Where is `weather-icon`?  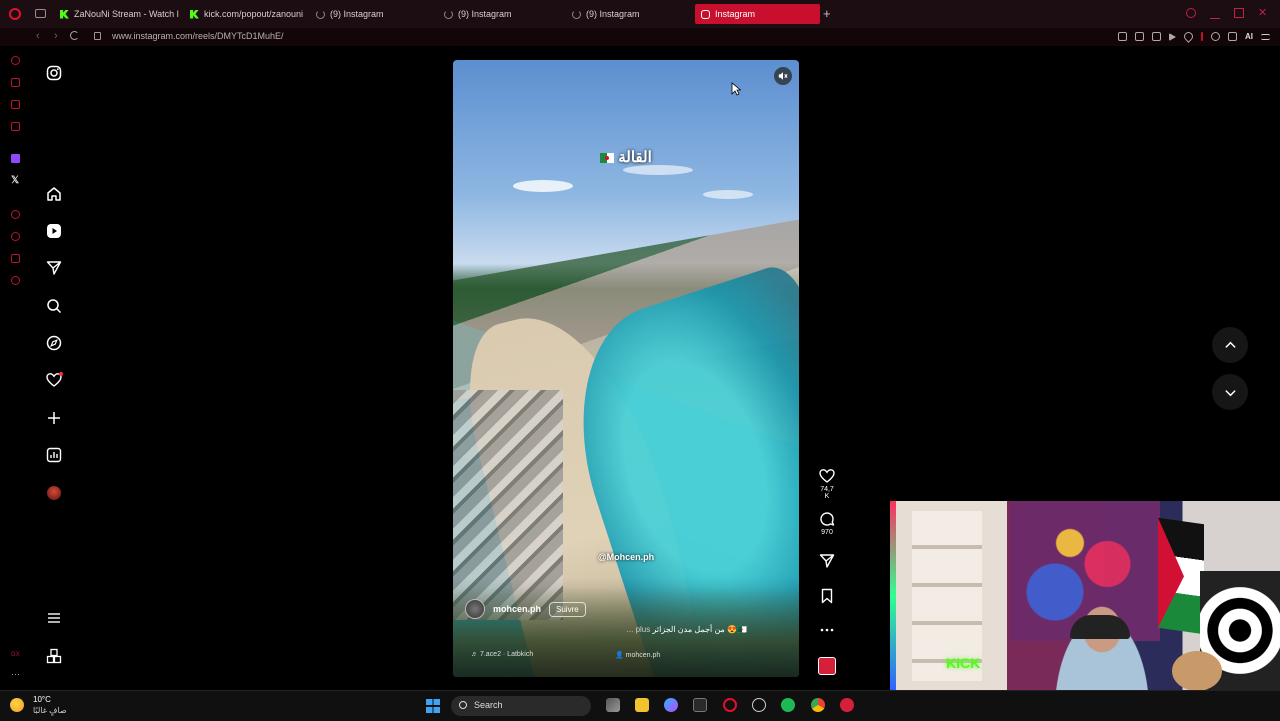 weather-icon is located at coordinates (17, 705).